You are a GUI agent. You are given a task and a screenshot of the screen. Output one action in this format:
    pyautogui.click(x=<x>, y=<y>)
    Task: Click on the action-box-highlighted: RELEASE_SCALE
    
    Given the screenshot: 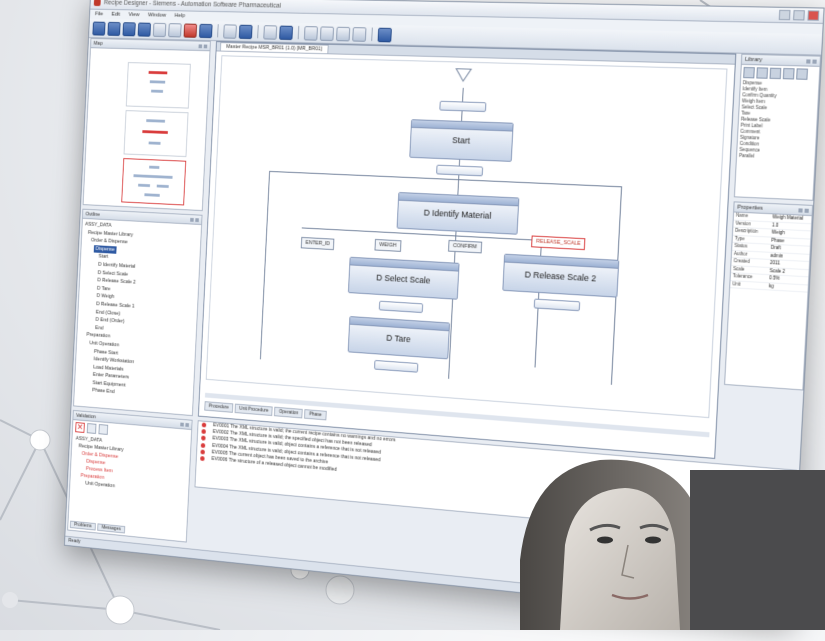 What is the action you would take?
    pyautogui.click(x=558, y=243)
    